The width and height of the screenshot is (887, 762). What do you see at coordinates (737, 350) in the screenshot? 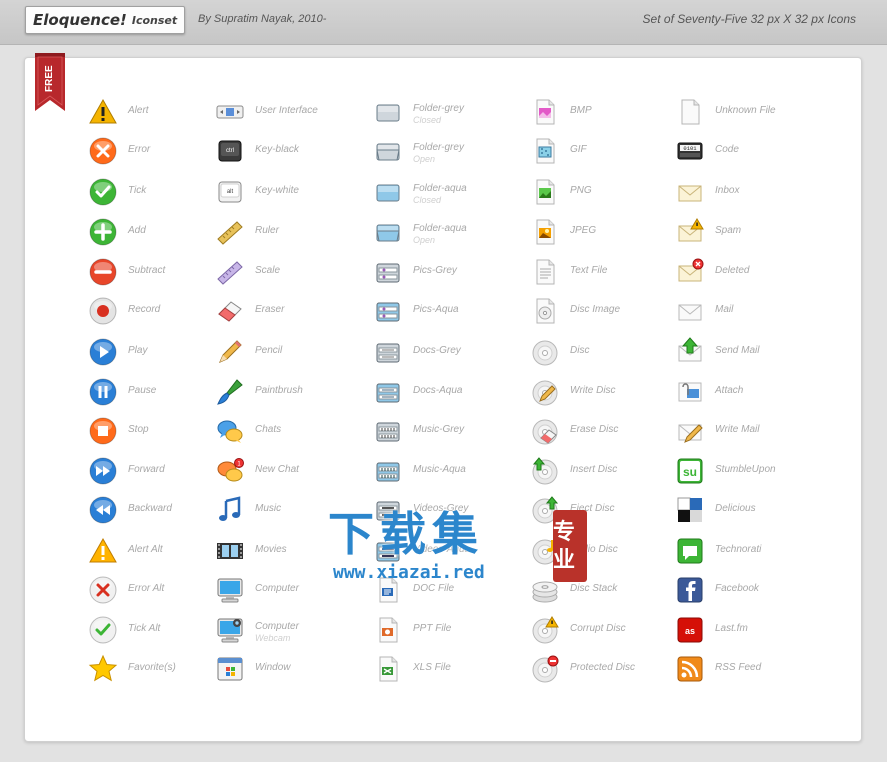
I see `icon-name: Send Mail` at bounding box center [737, 350].